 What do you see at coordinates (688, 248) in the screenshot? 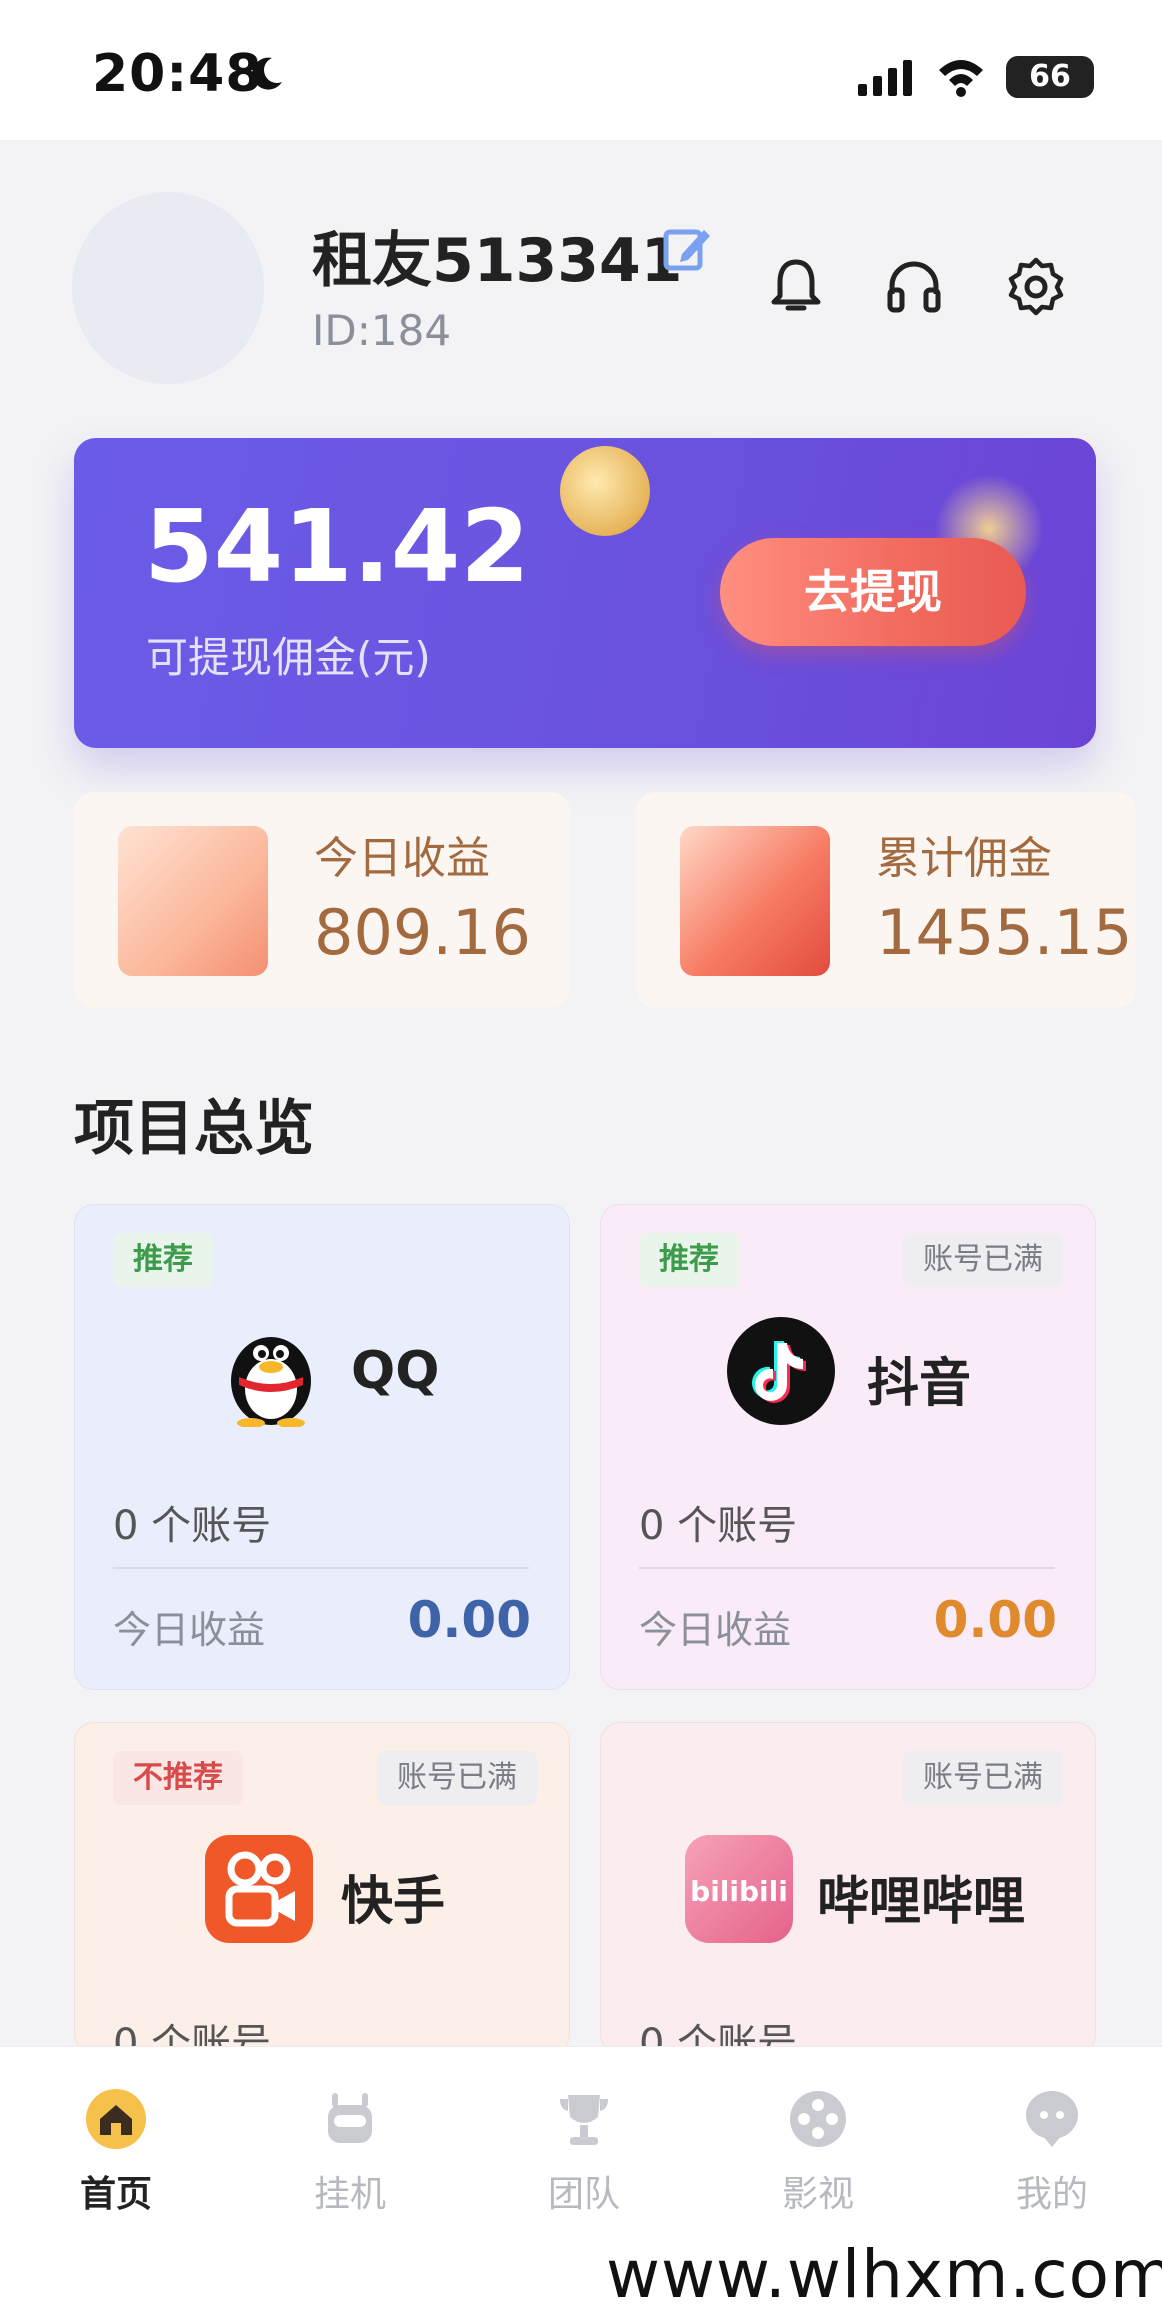
I see `edit-icon` at bounding box center [688, 248].